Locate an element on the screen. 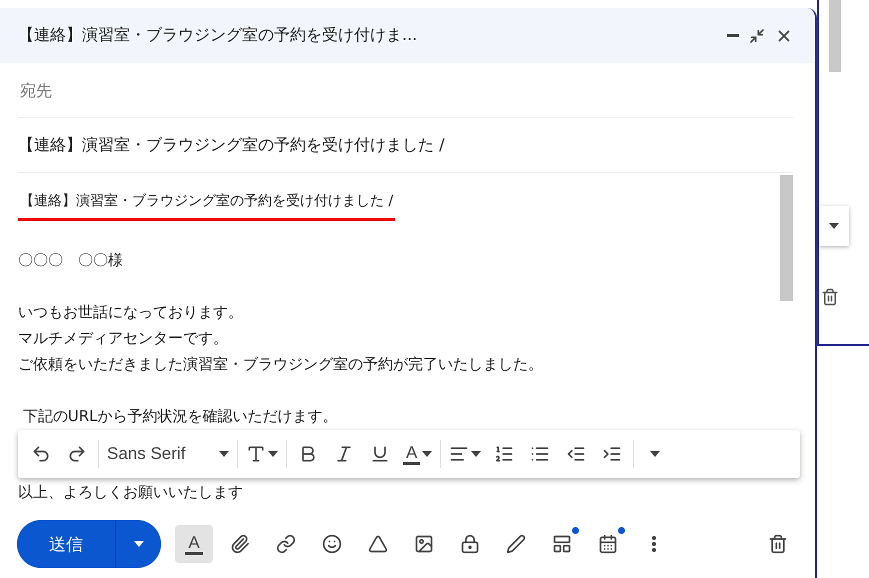  body-text: マルチメディアセンターです。 is located at coordinates (123, 338).